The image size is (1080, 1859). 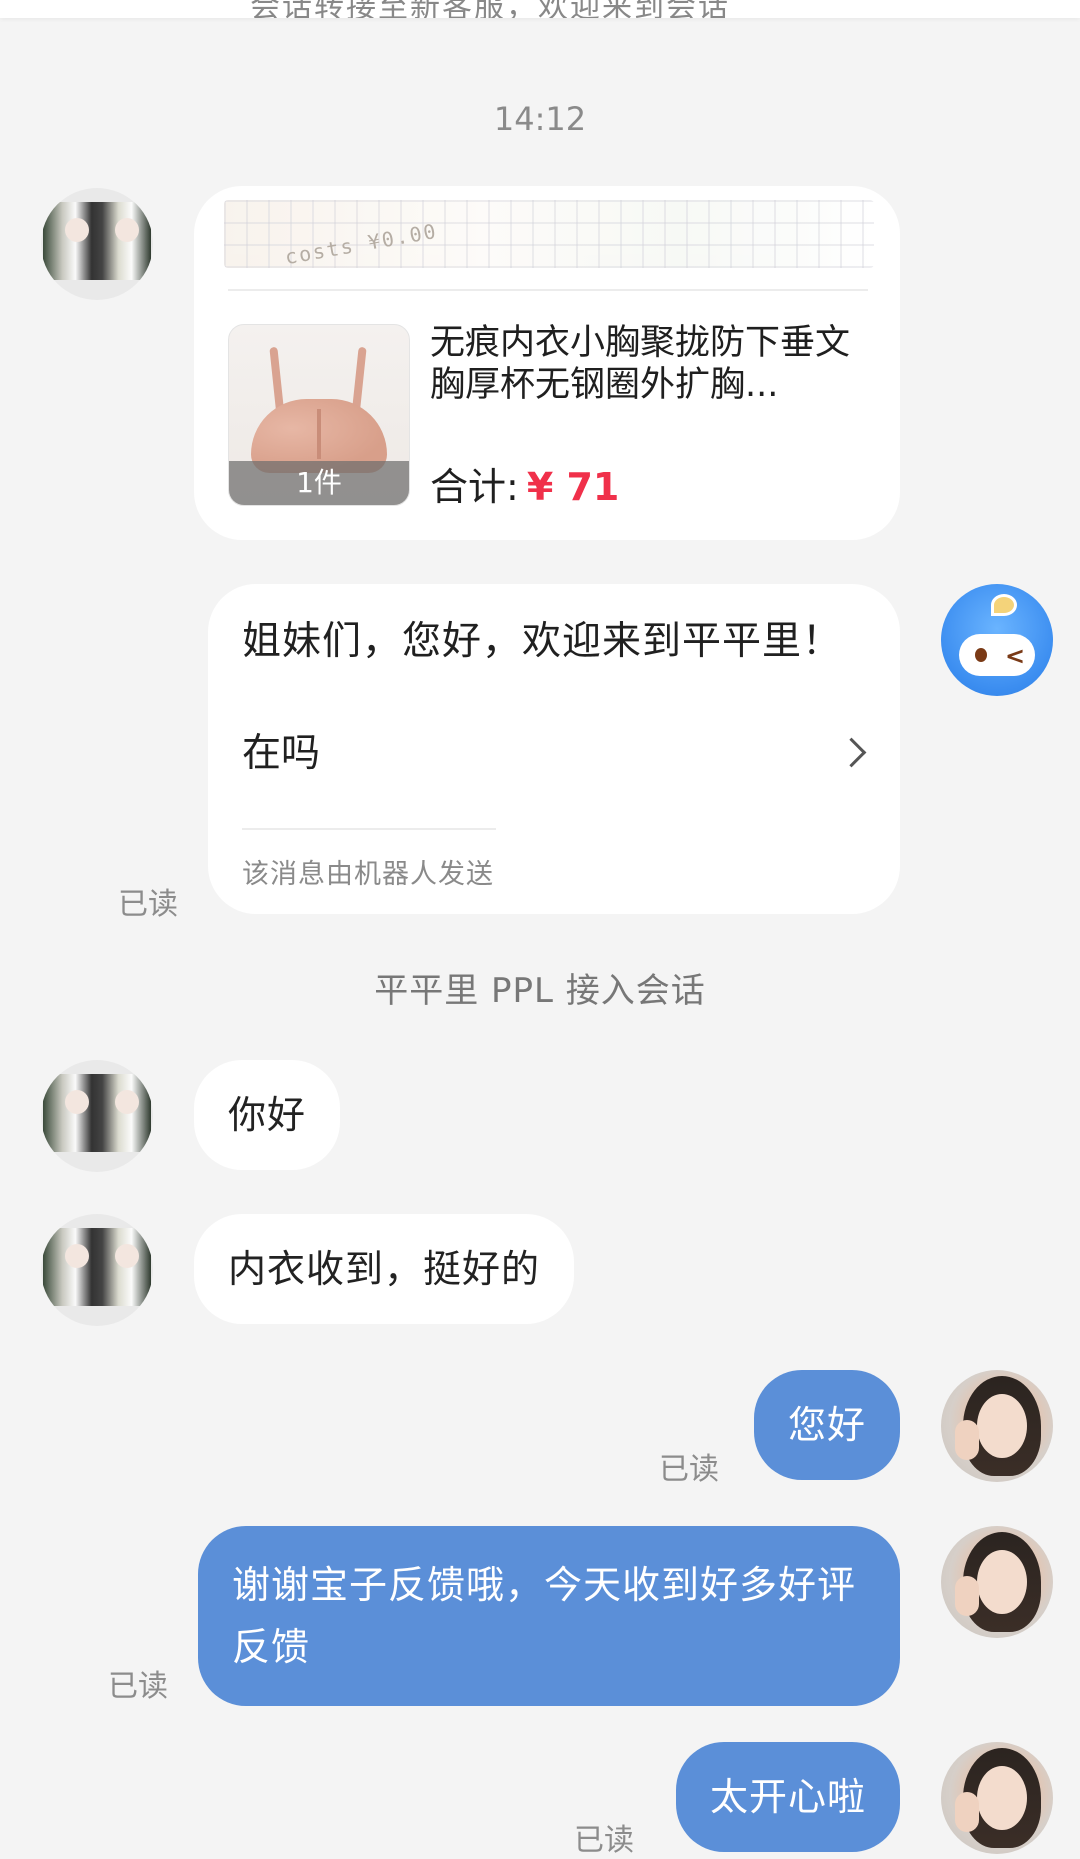 What do you see at coordinates (997, 640) in the screenshot?
I see `bot-avatar: <` at bounding box center [997, 640].